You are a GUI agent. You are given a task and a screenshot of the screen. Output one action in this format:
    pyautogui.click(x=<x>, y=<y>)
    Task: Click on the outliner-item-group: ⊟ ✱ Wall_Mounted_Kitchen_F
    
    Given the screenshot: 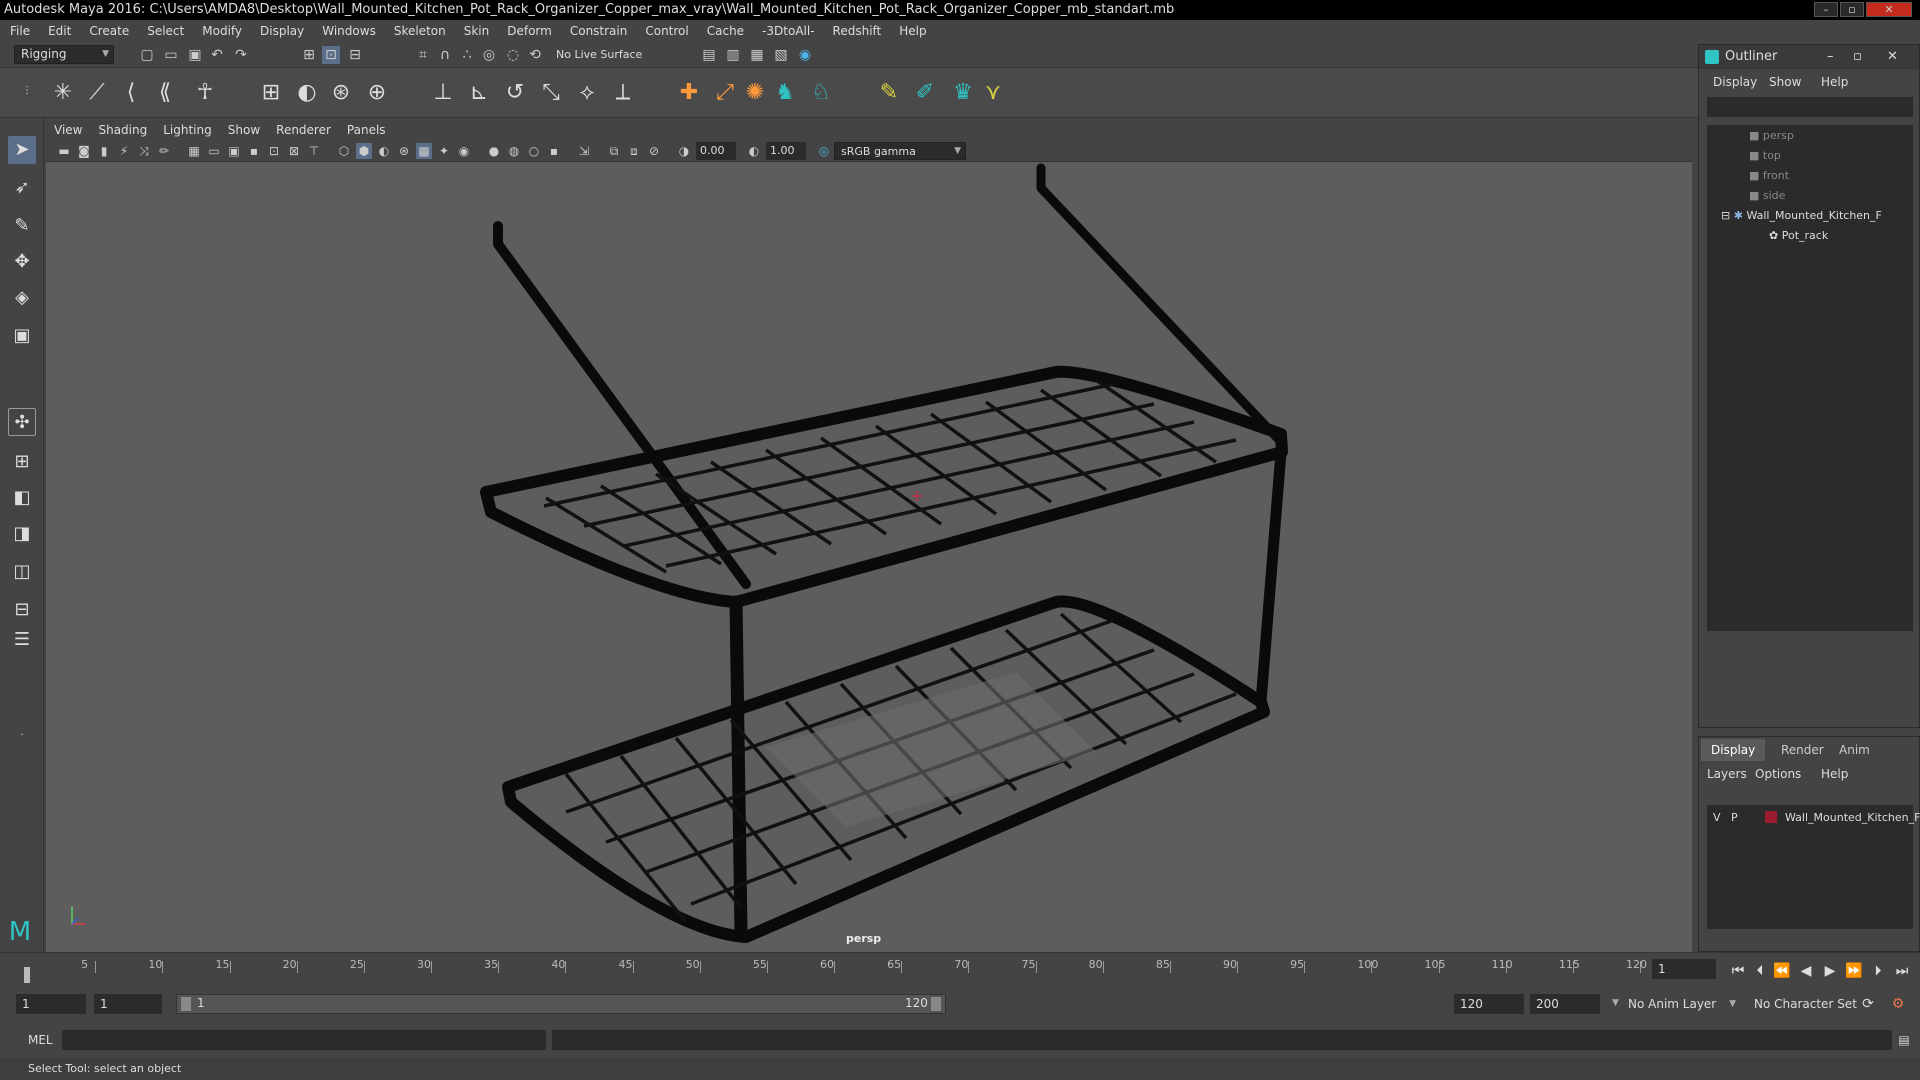 What is the action you would take?
    pyautogui.click(x=1801, y=215)
    